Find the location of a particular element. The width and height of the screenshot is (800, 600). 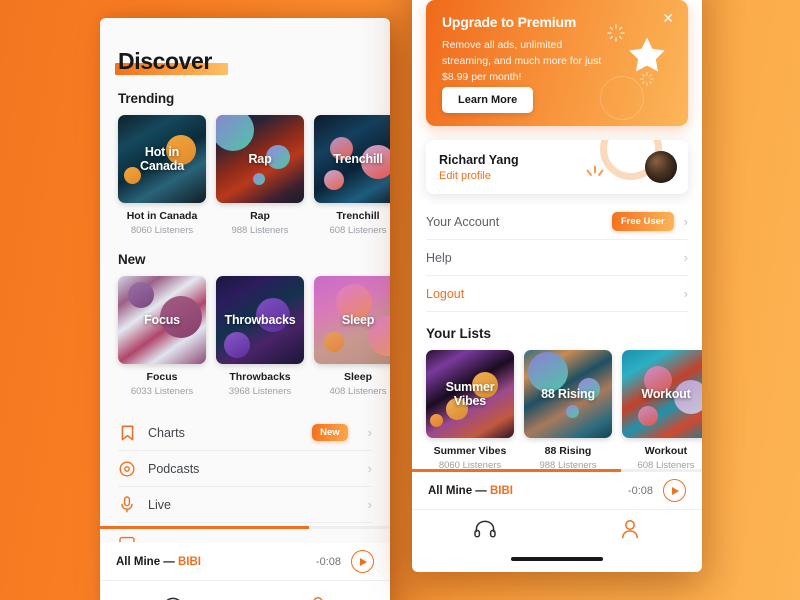

album-art-label: Hot in Canada is located at coordinates (162, 158).